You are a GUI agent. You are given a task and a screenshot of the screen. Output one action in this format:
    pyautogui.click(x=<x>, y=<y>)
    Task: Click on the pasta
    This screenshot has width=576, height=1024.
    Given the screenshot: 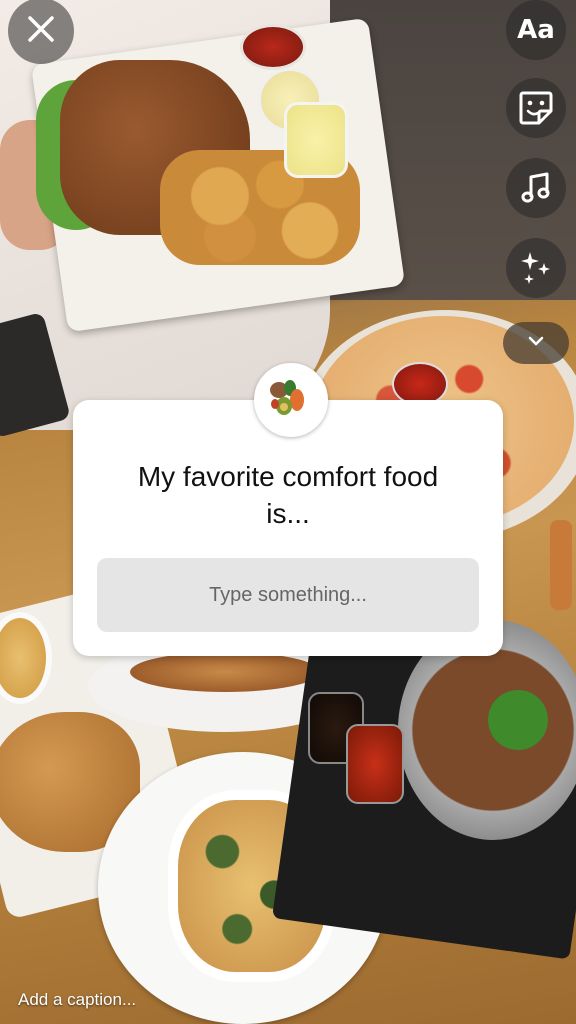 What is the action you would take?
    pyautogui.click(x=225, y=672)
    